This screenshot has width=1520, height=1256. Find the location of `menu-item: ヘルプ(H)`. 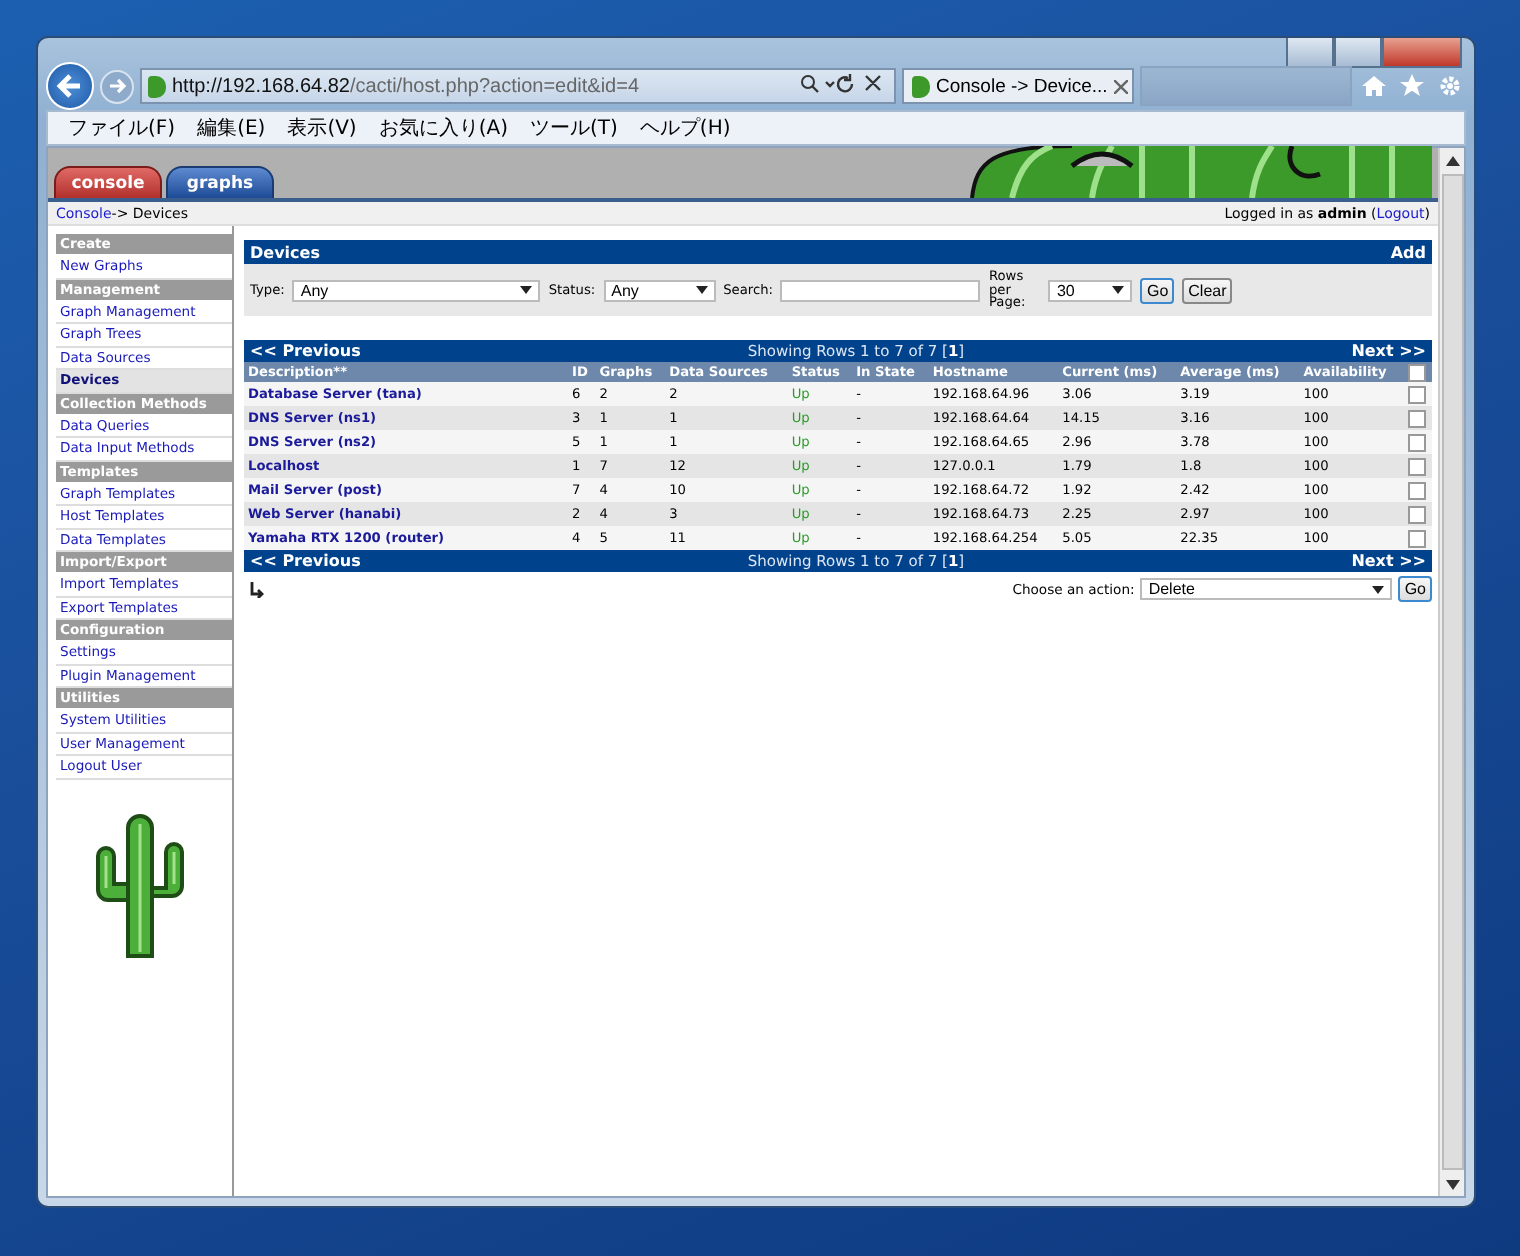

menu-item: ヘルプ(H) is located at coordinates (685, 128).